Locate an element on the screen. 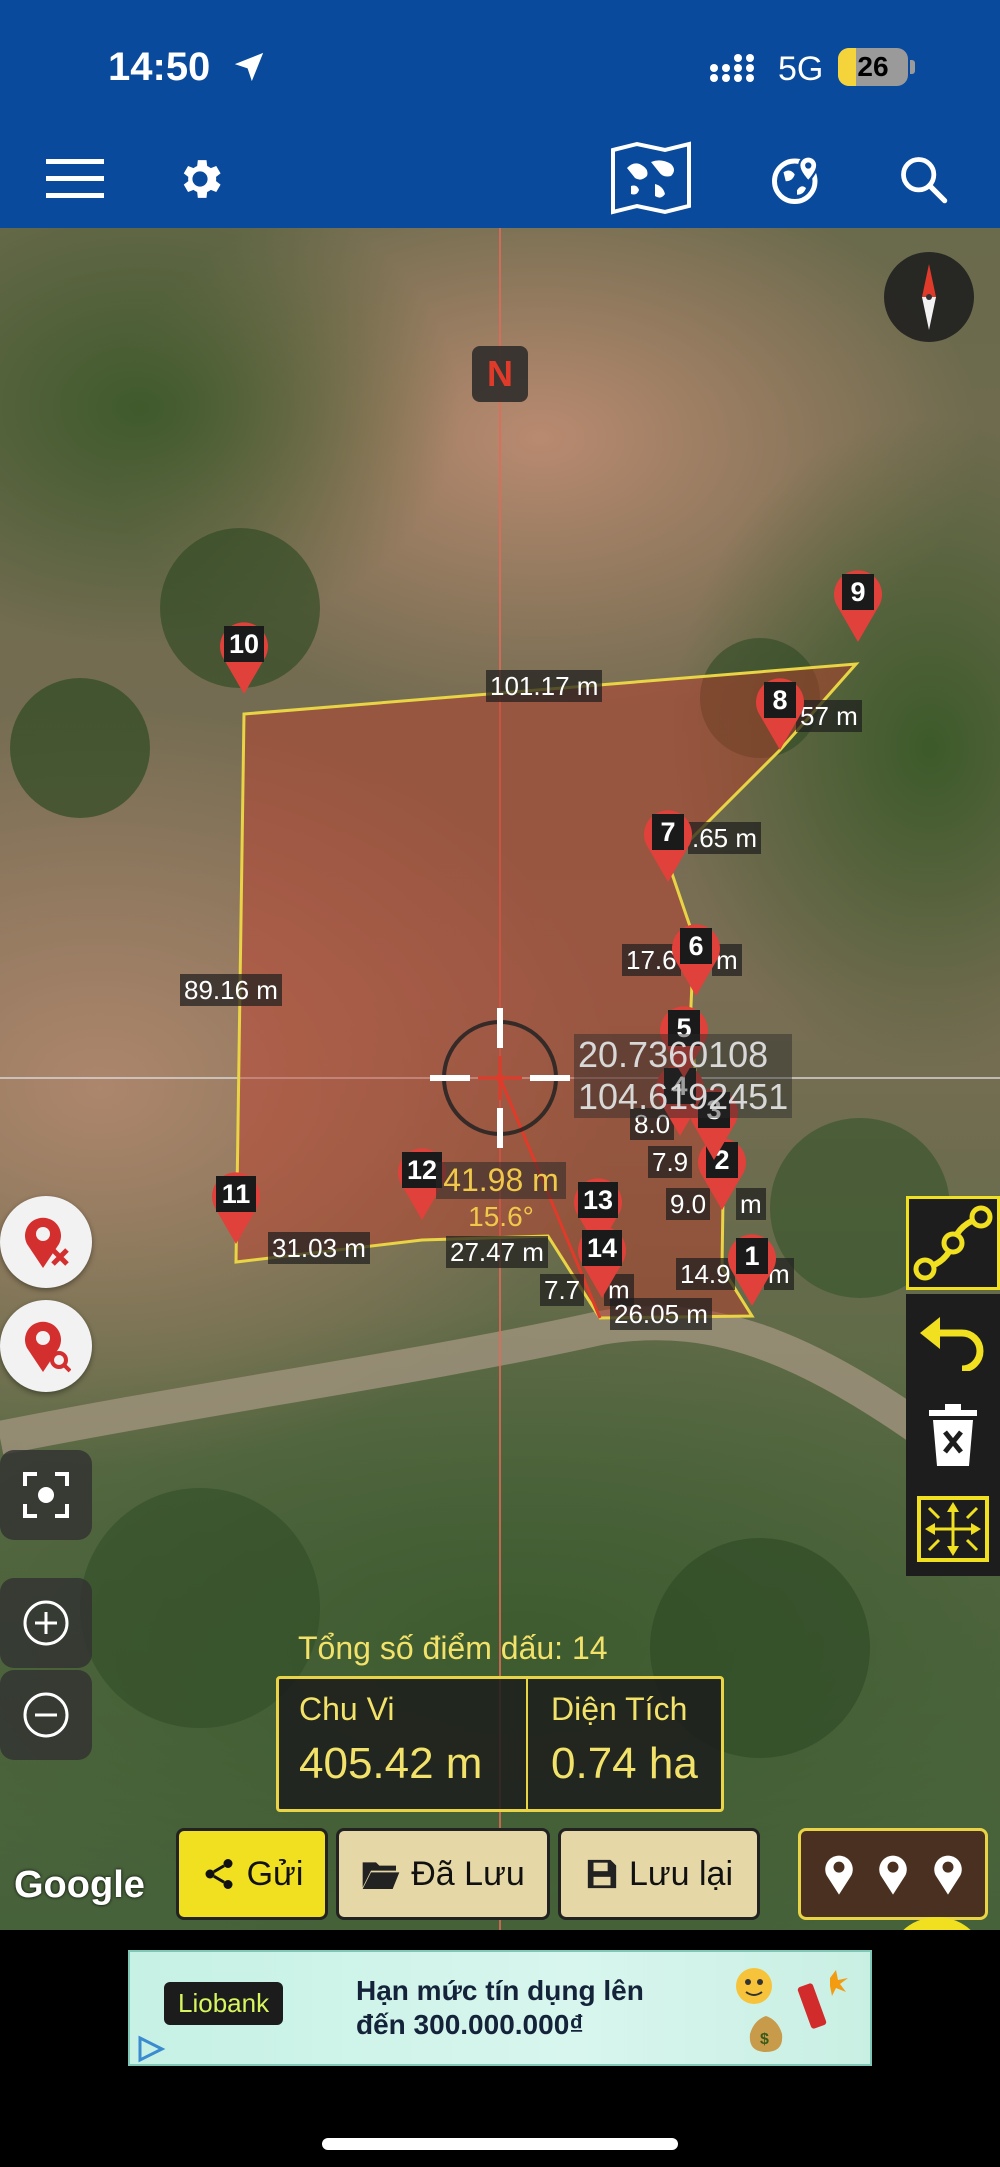 Image resolution: width=1000 pixels, height=2167 pixels. ad-headline: Hạn mức tín dụng lên đến 300.000.000₫ is located at coordinates (521, 2008).